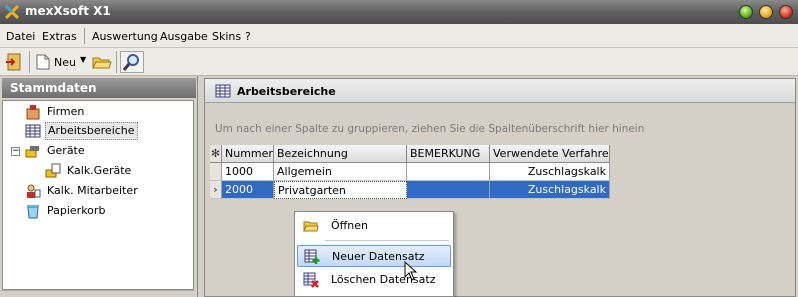  What do you see at coordinates (286, 91) in the screenshot?
I see `main-title: Arbeitsbereiche` at bounding box center [286, 91].